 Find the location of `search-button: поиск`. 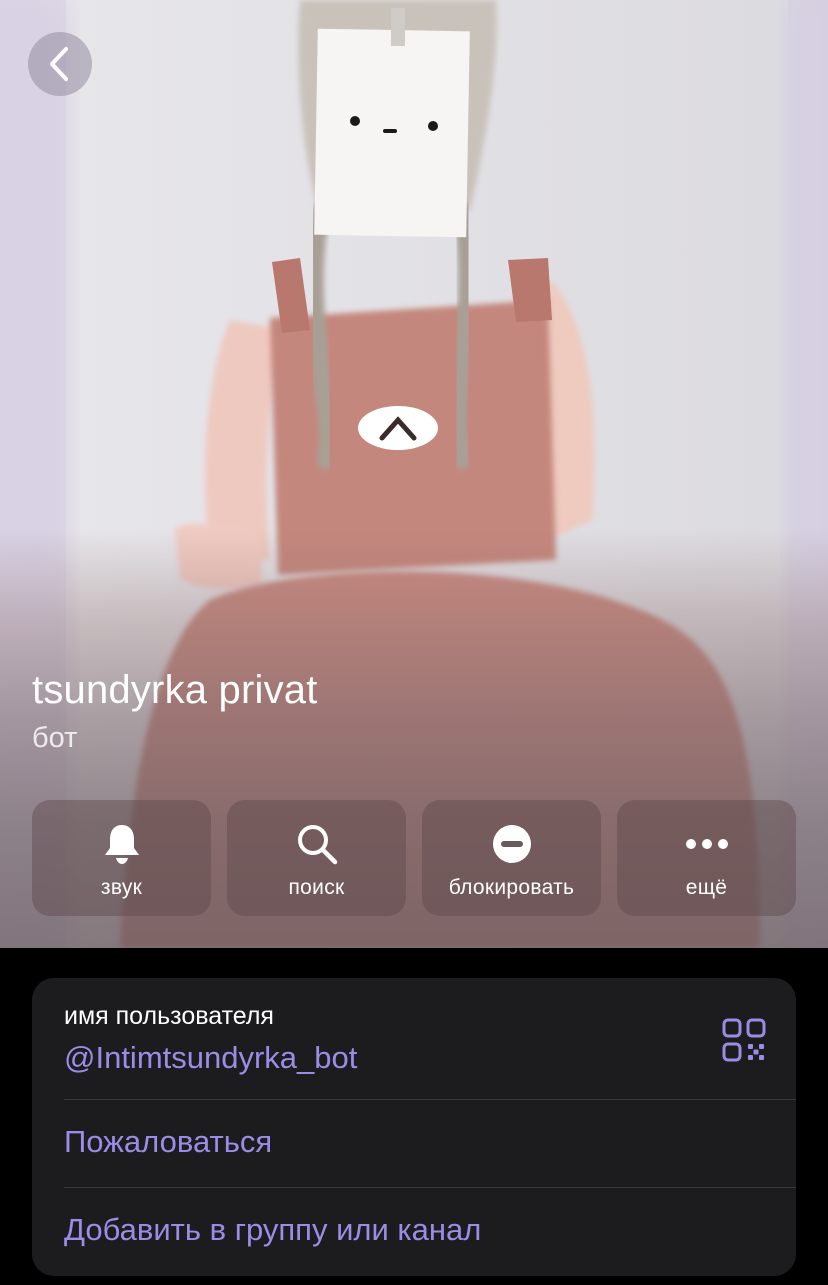

search-button: поиск is located at coordinates (316, 858).